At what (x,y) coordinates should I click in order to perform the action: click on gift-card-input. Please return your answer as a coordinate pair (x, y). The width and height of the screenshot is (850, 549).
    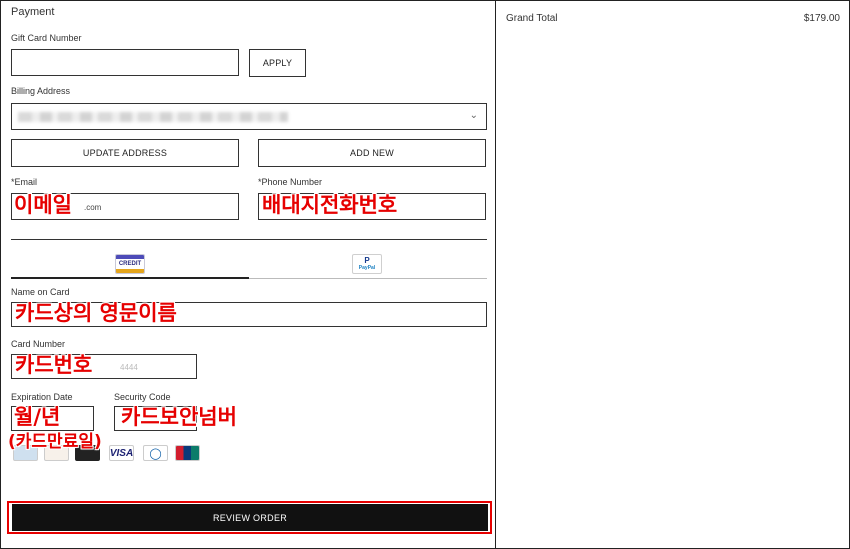
    Looking at the image, I should click on (125, 62).